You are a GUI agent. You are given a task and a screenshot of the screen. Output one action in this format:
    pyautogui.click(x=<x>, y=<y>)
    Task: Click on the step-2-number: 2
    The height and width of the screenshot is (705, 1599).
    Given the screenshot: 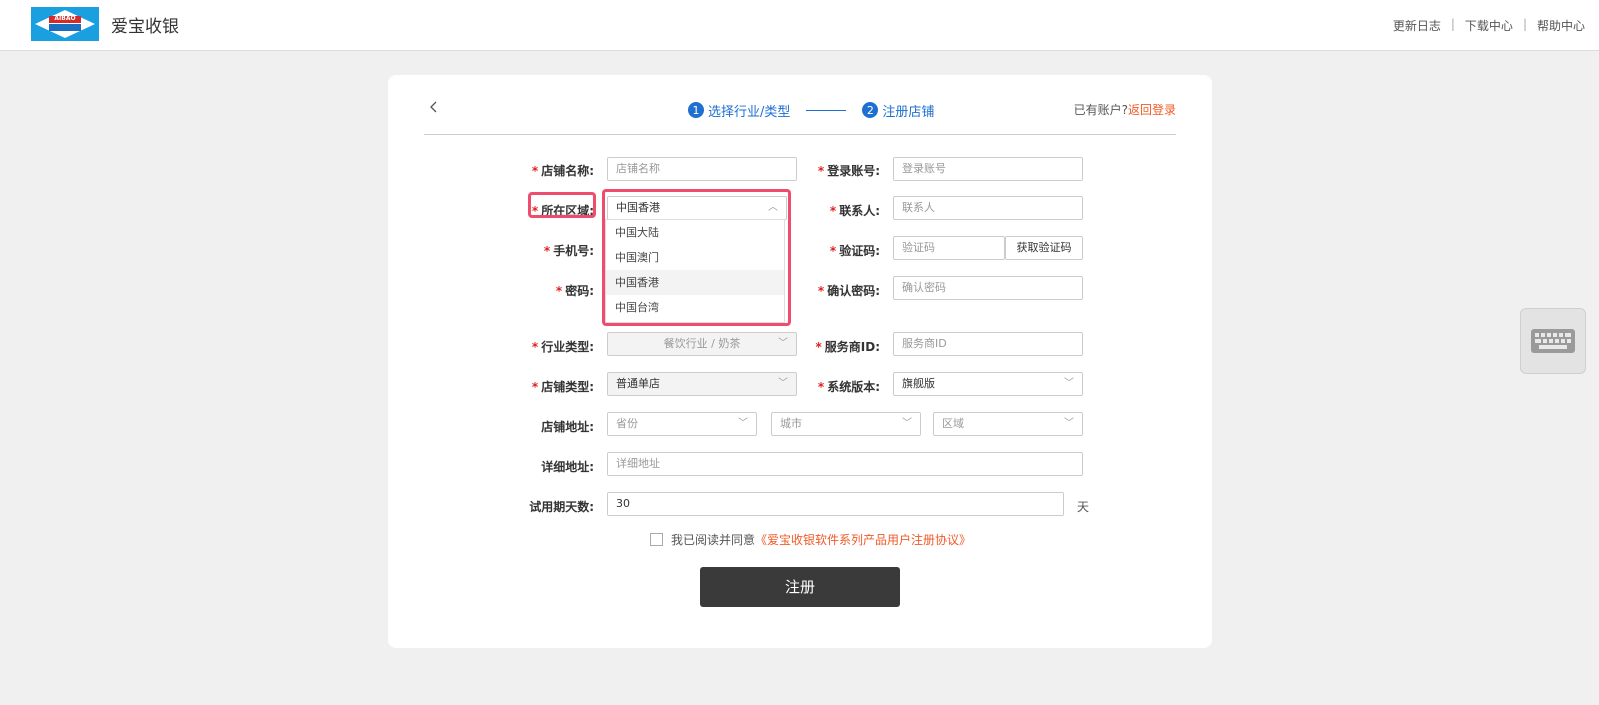 What is the action you would take?
    pyautogui.click(x=870, y=110)
    